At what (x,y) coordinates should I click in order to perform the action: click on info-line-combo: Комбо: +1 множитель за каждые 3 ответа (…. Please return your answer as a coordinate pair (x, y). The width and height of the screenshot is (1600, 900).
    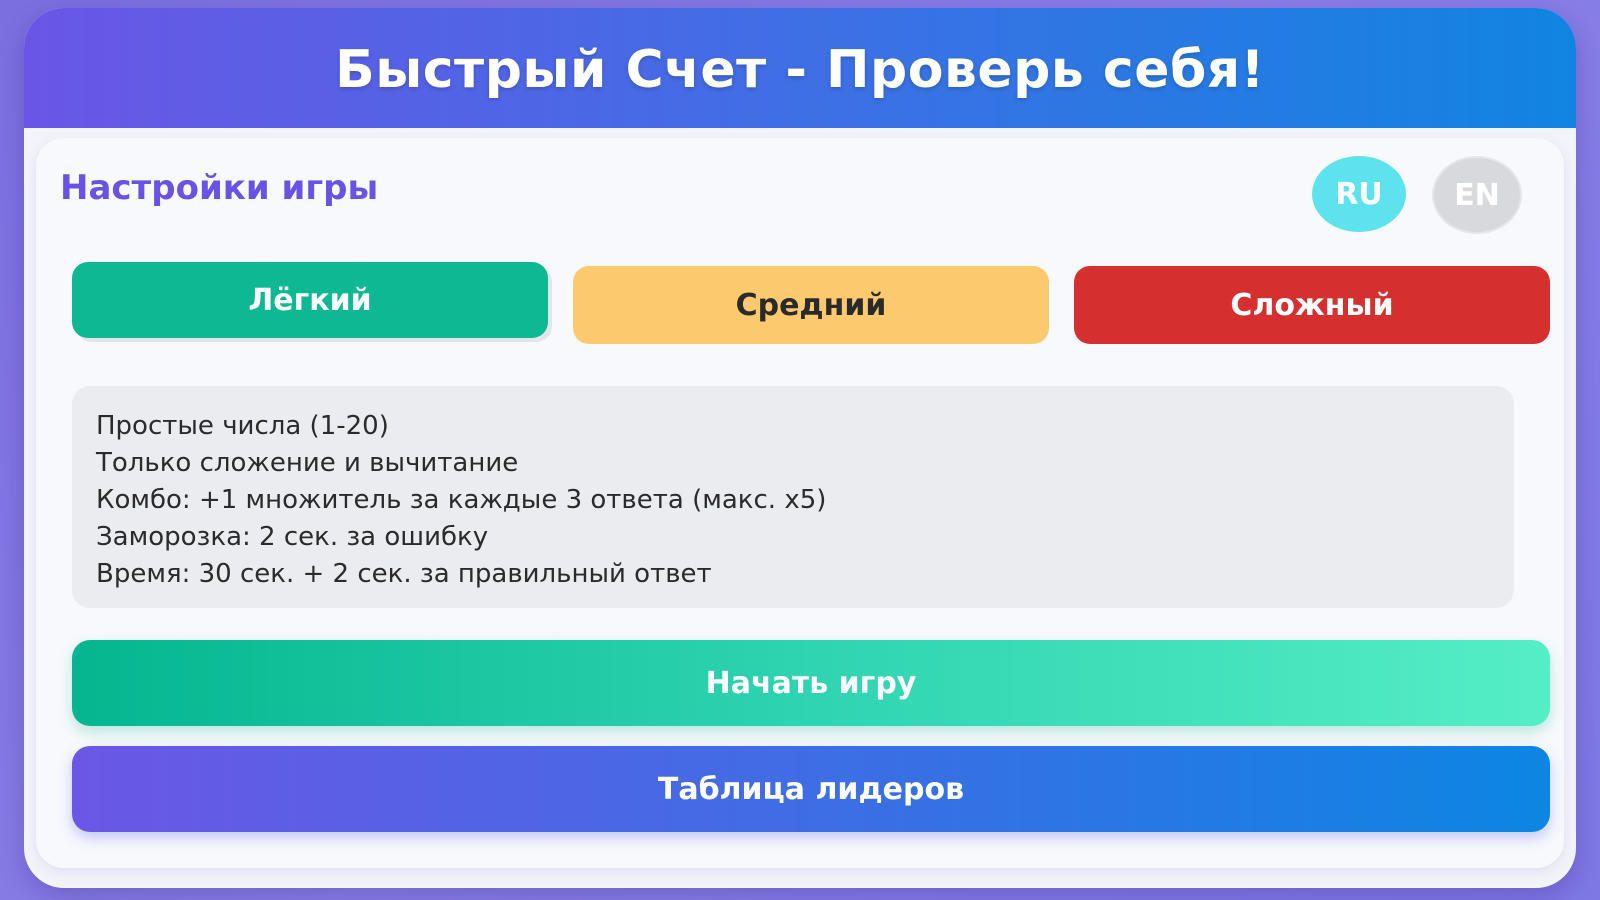
    Looking at the image, I should click on (461, 500).